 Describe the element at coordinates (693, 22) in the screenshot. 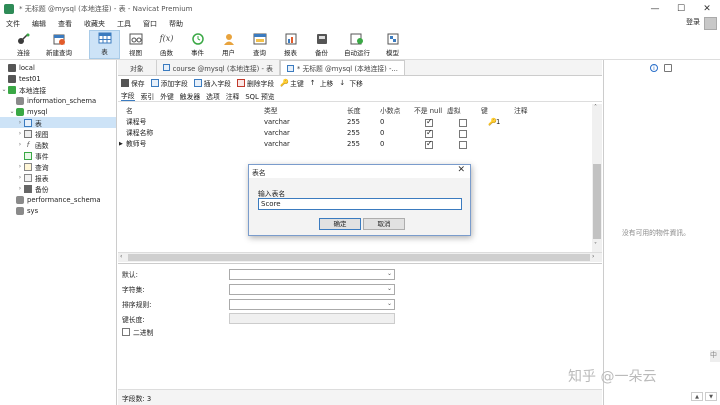

I see `login-link: 登录` at that location.